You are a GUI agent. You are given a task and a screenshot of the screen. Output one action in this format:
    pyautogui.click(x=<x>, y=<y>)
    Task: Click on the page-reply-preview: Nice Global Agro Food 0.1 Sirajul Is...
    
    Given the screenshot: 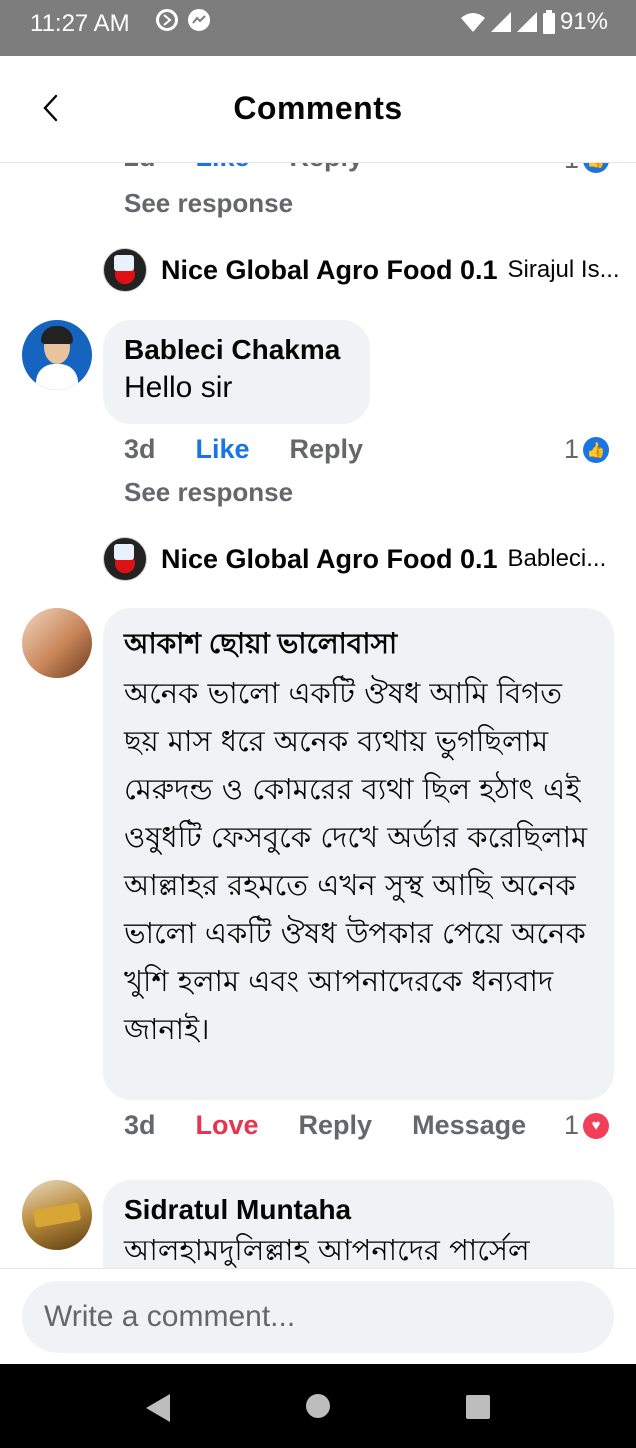 What is the action you would take?
    pyautogui.click(x=361, y=270)
    